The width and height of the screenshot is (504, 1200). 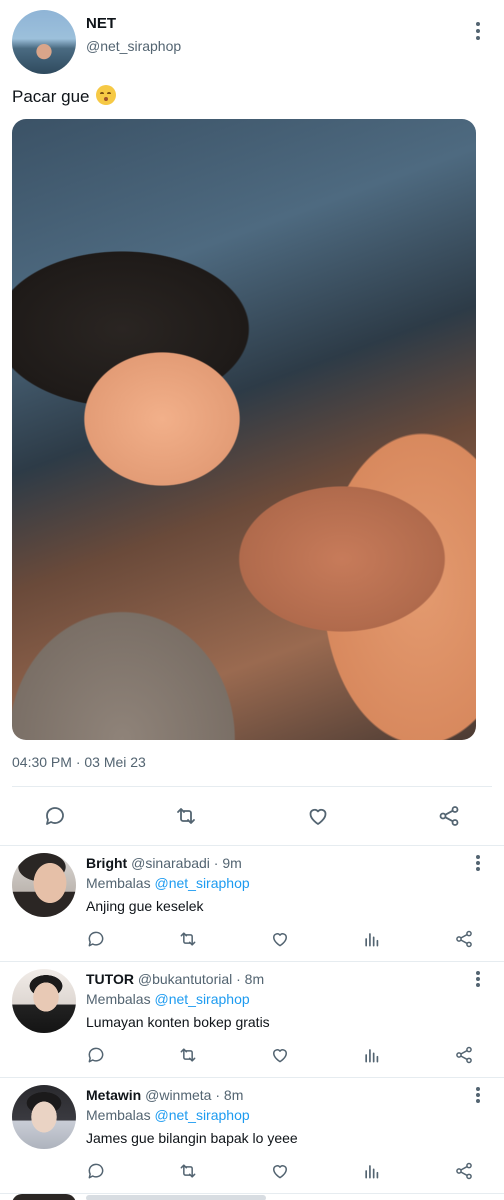 I want to click on reply-author-name: Bright, so click(x=107, y=863).